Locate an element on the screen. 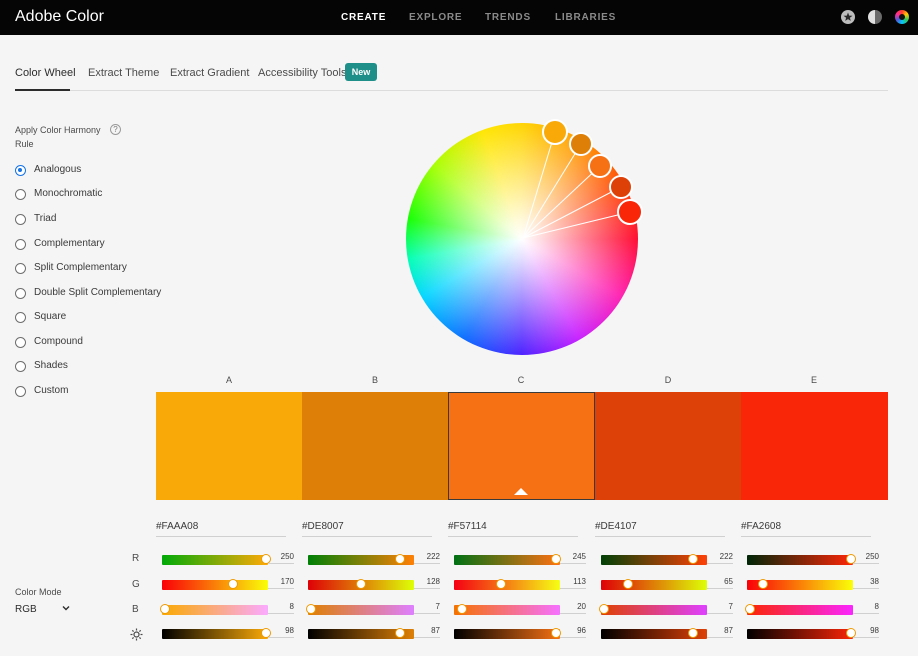 The height and width of the screenshot is (656, 918). channel-value-input: 245 is located at coordinates (573, 558).